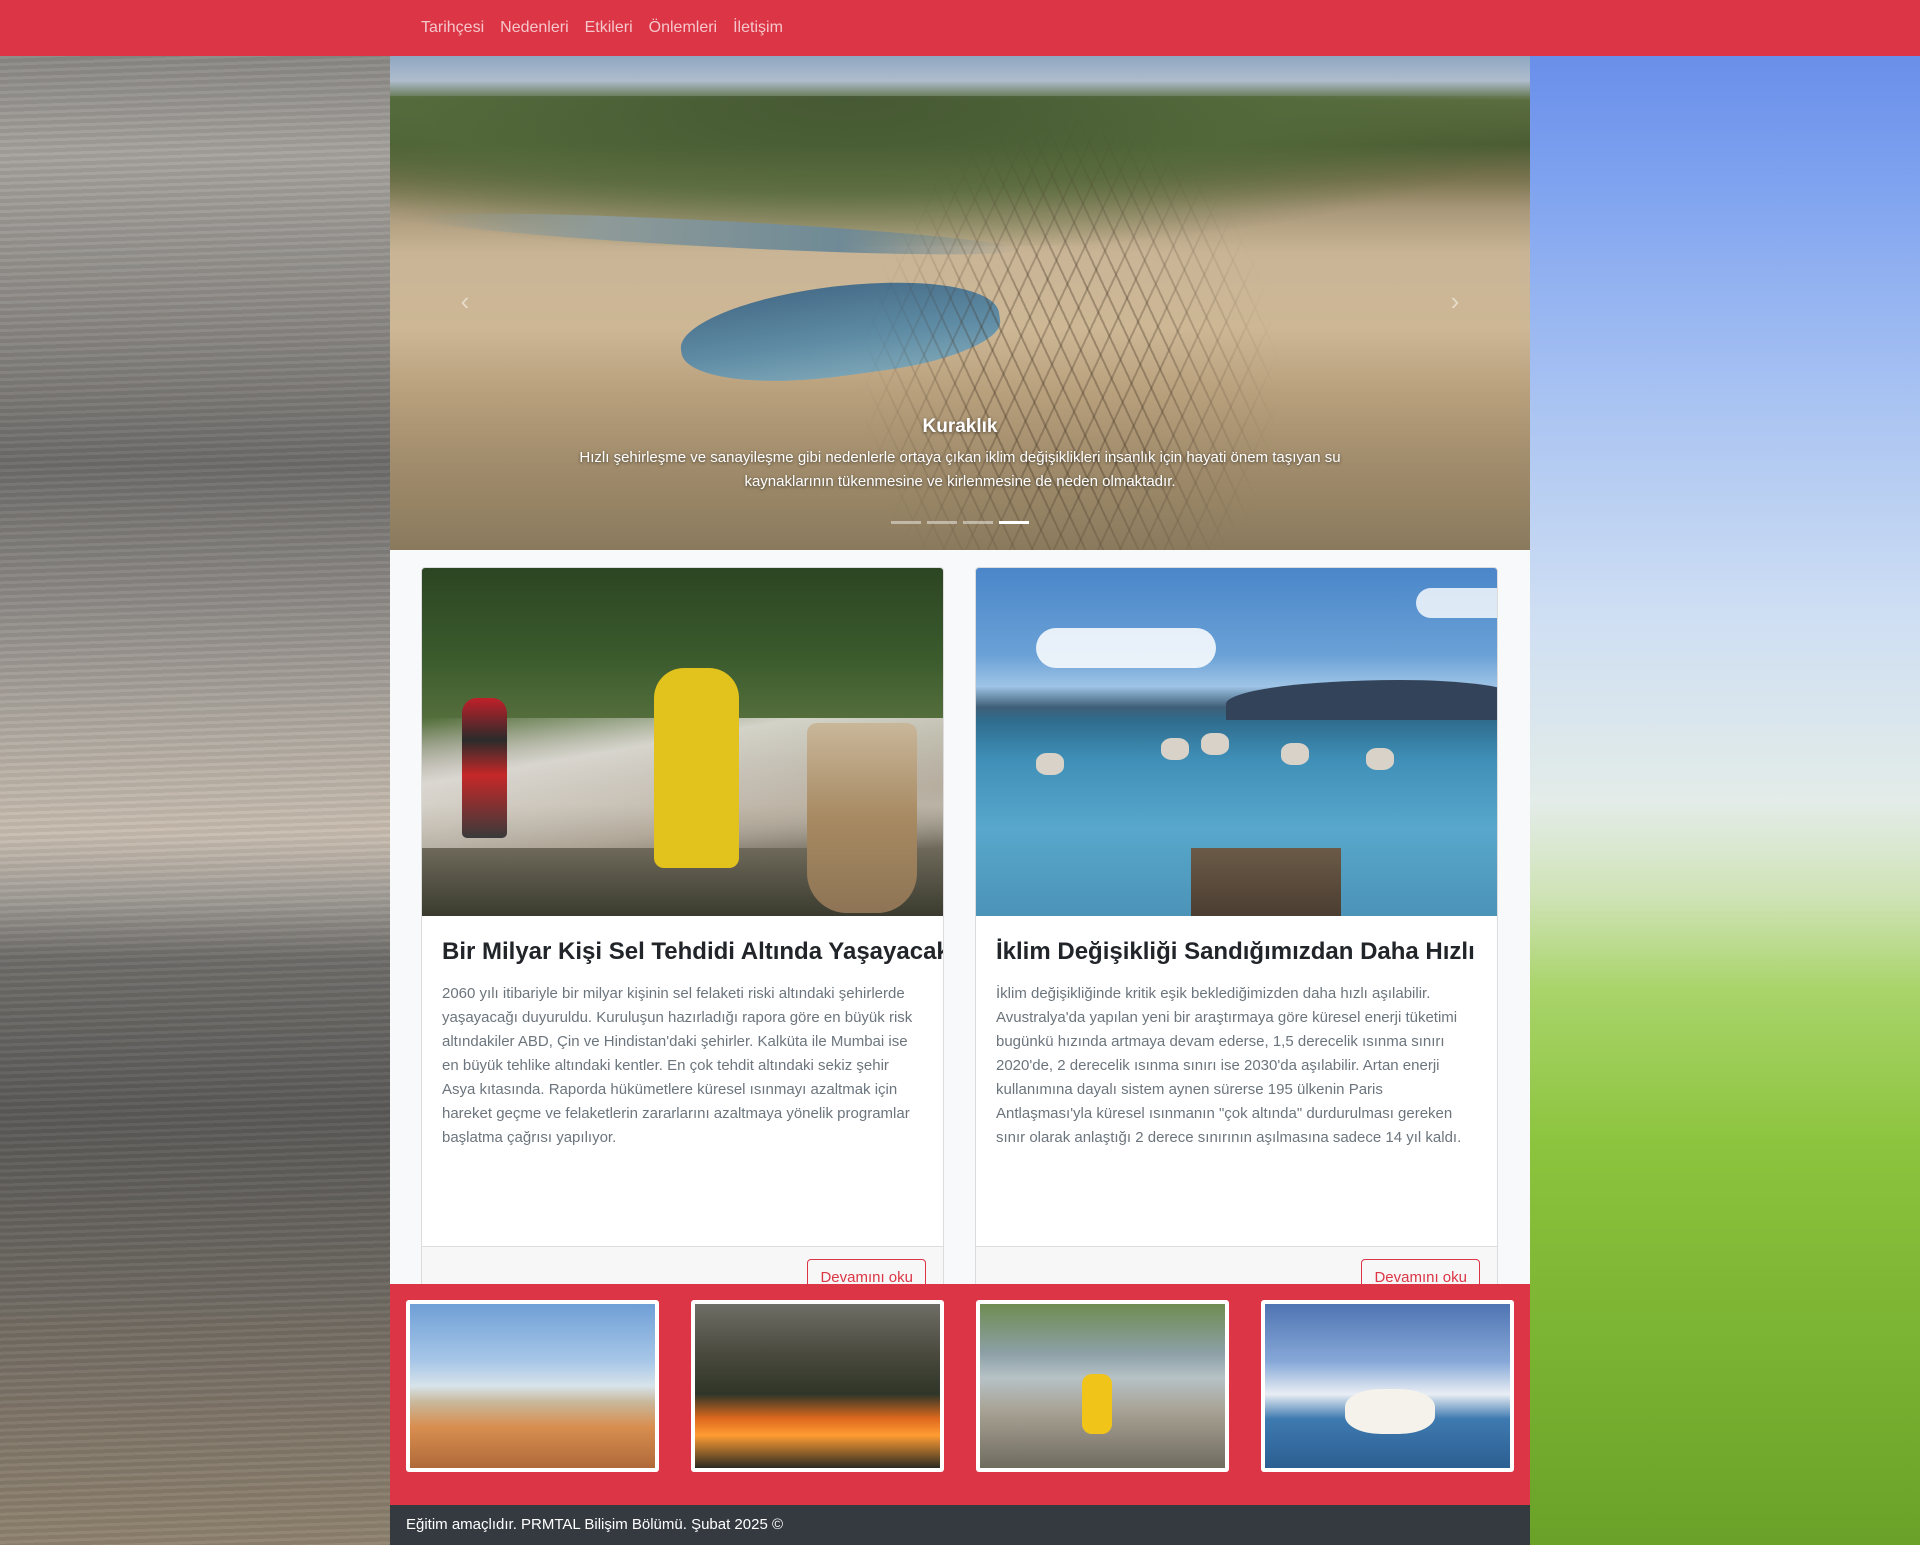 This screenshot has height=1545, width=1920. I want to click on card-image-flood, so click(682, 742).